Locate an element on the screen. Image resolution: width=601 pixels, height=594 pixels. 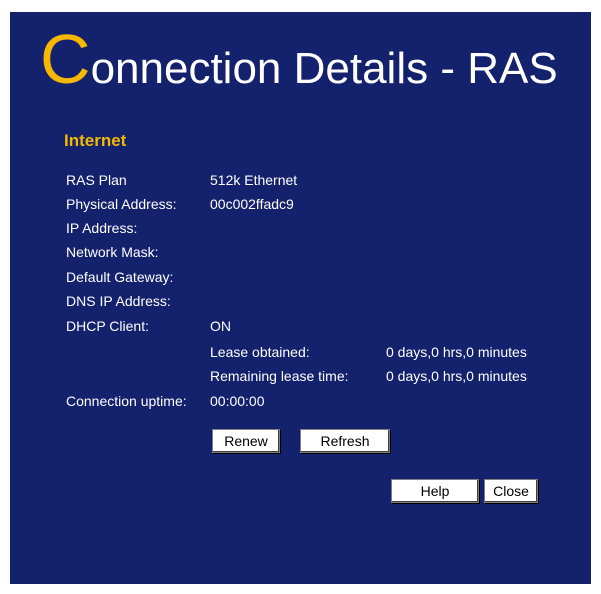
renew-button: Renew is located at coordinates (246, 441).